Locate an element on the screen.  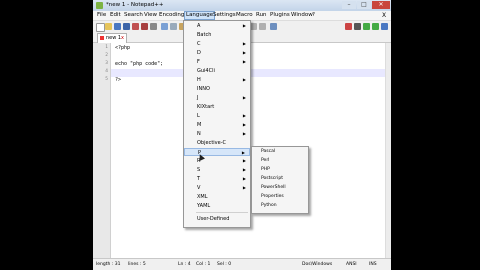
language-item-yaml: YAML is located at coordinates (217, 206).